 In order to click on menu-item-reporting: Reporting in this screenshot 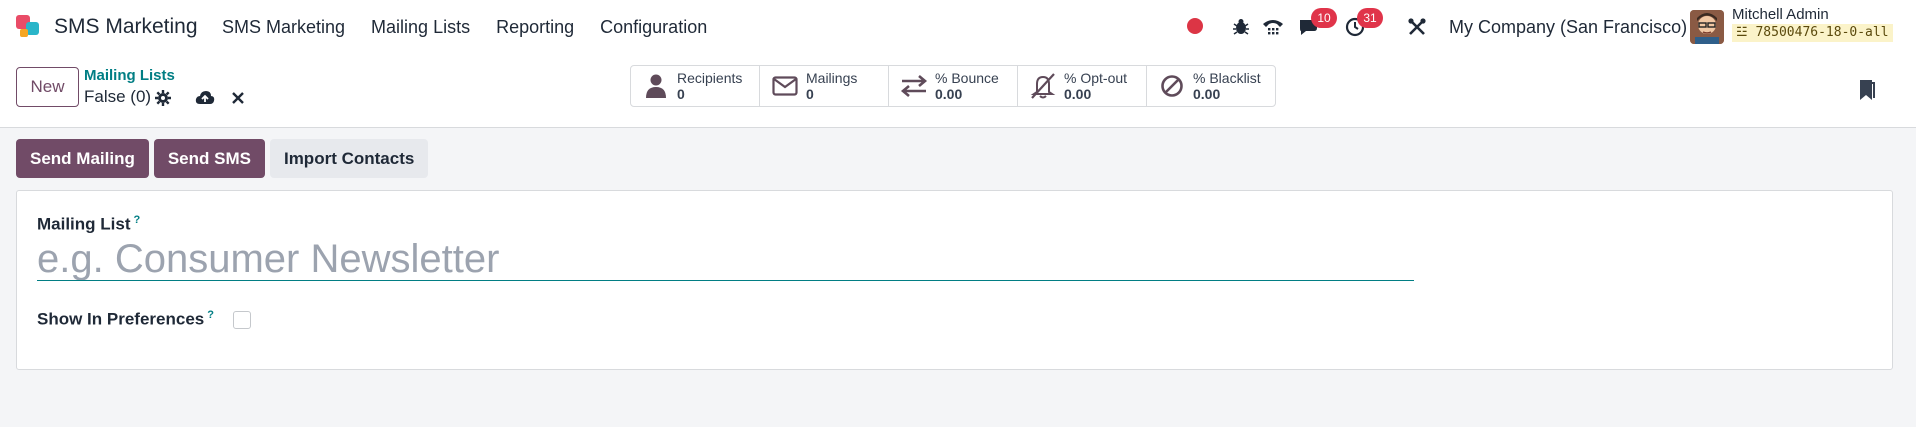, I will do `click(535, 27)`.